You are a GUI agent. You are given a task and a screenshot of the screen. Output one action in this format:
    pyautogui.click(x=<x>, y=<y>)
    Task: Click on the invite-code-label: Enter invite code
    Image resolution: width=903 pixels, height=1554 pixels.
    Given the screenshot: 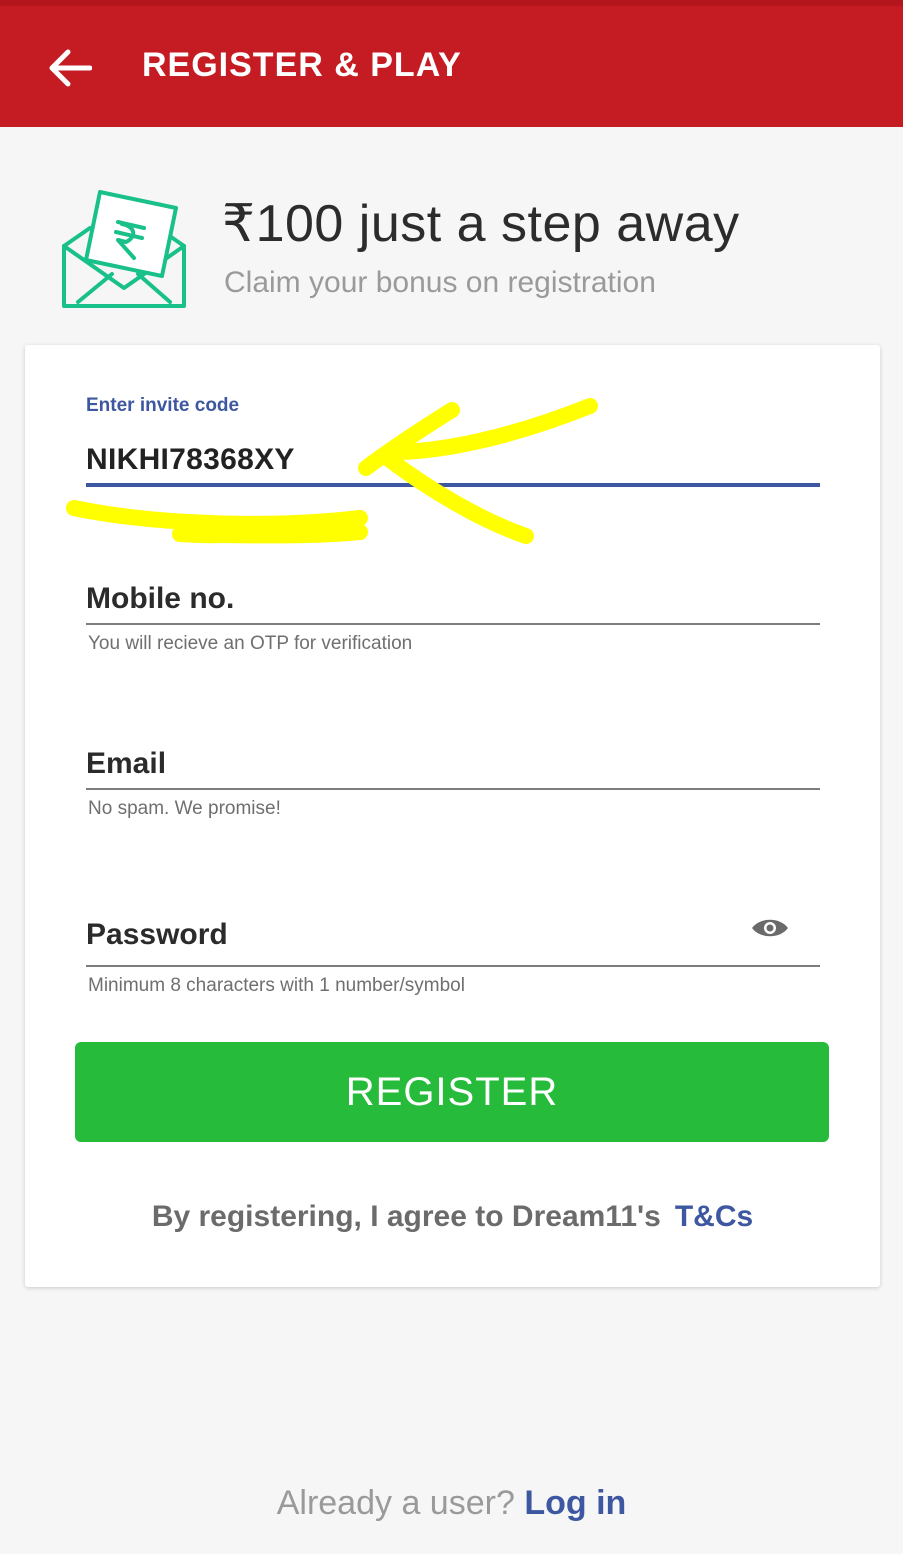 What is the action you would take?
    pyautogui.click(x=163, y=405)
    